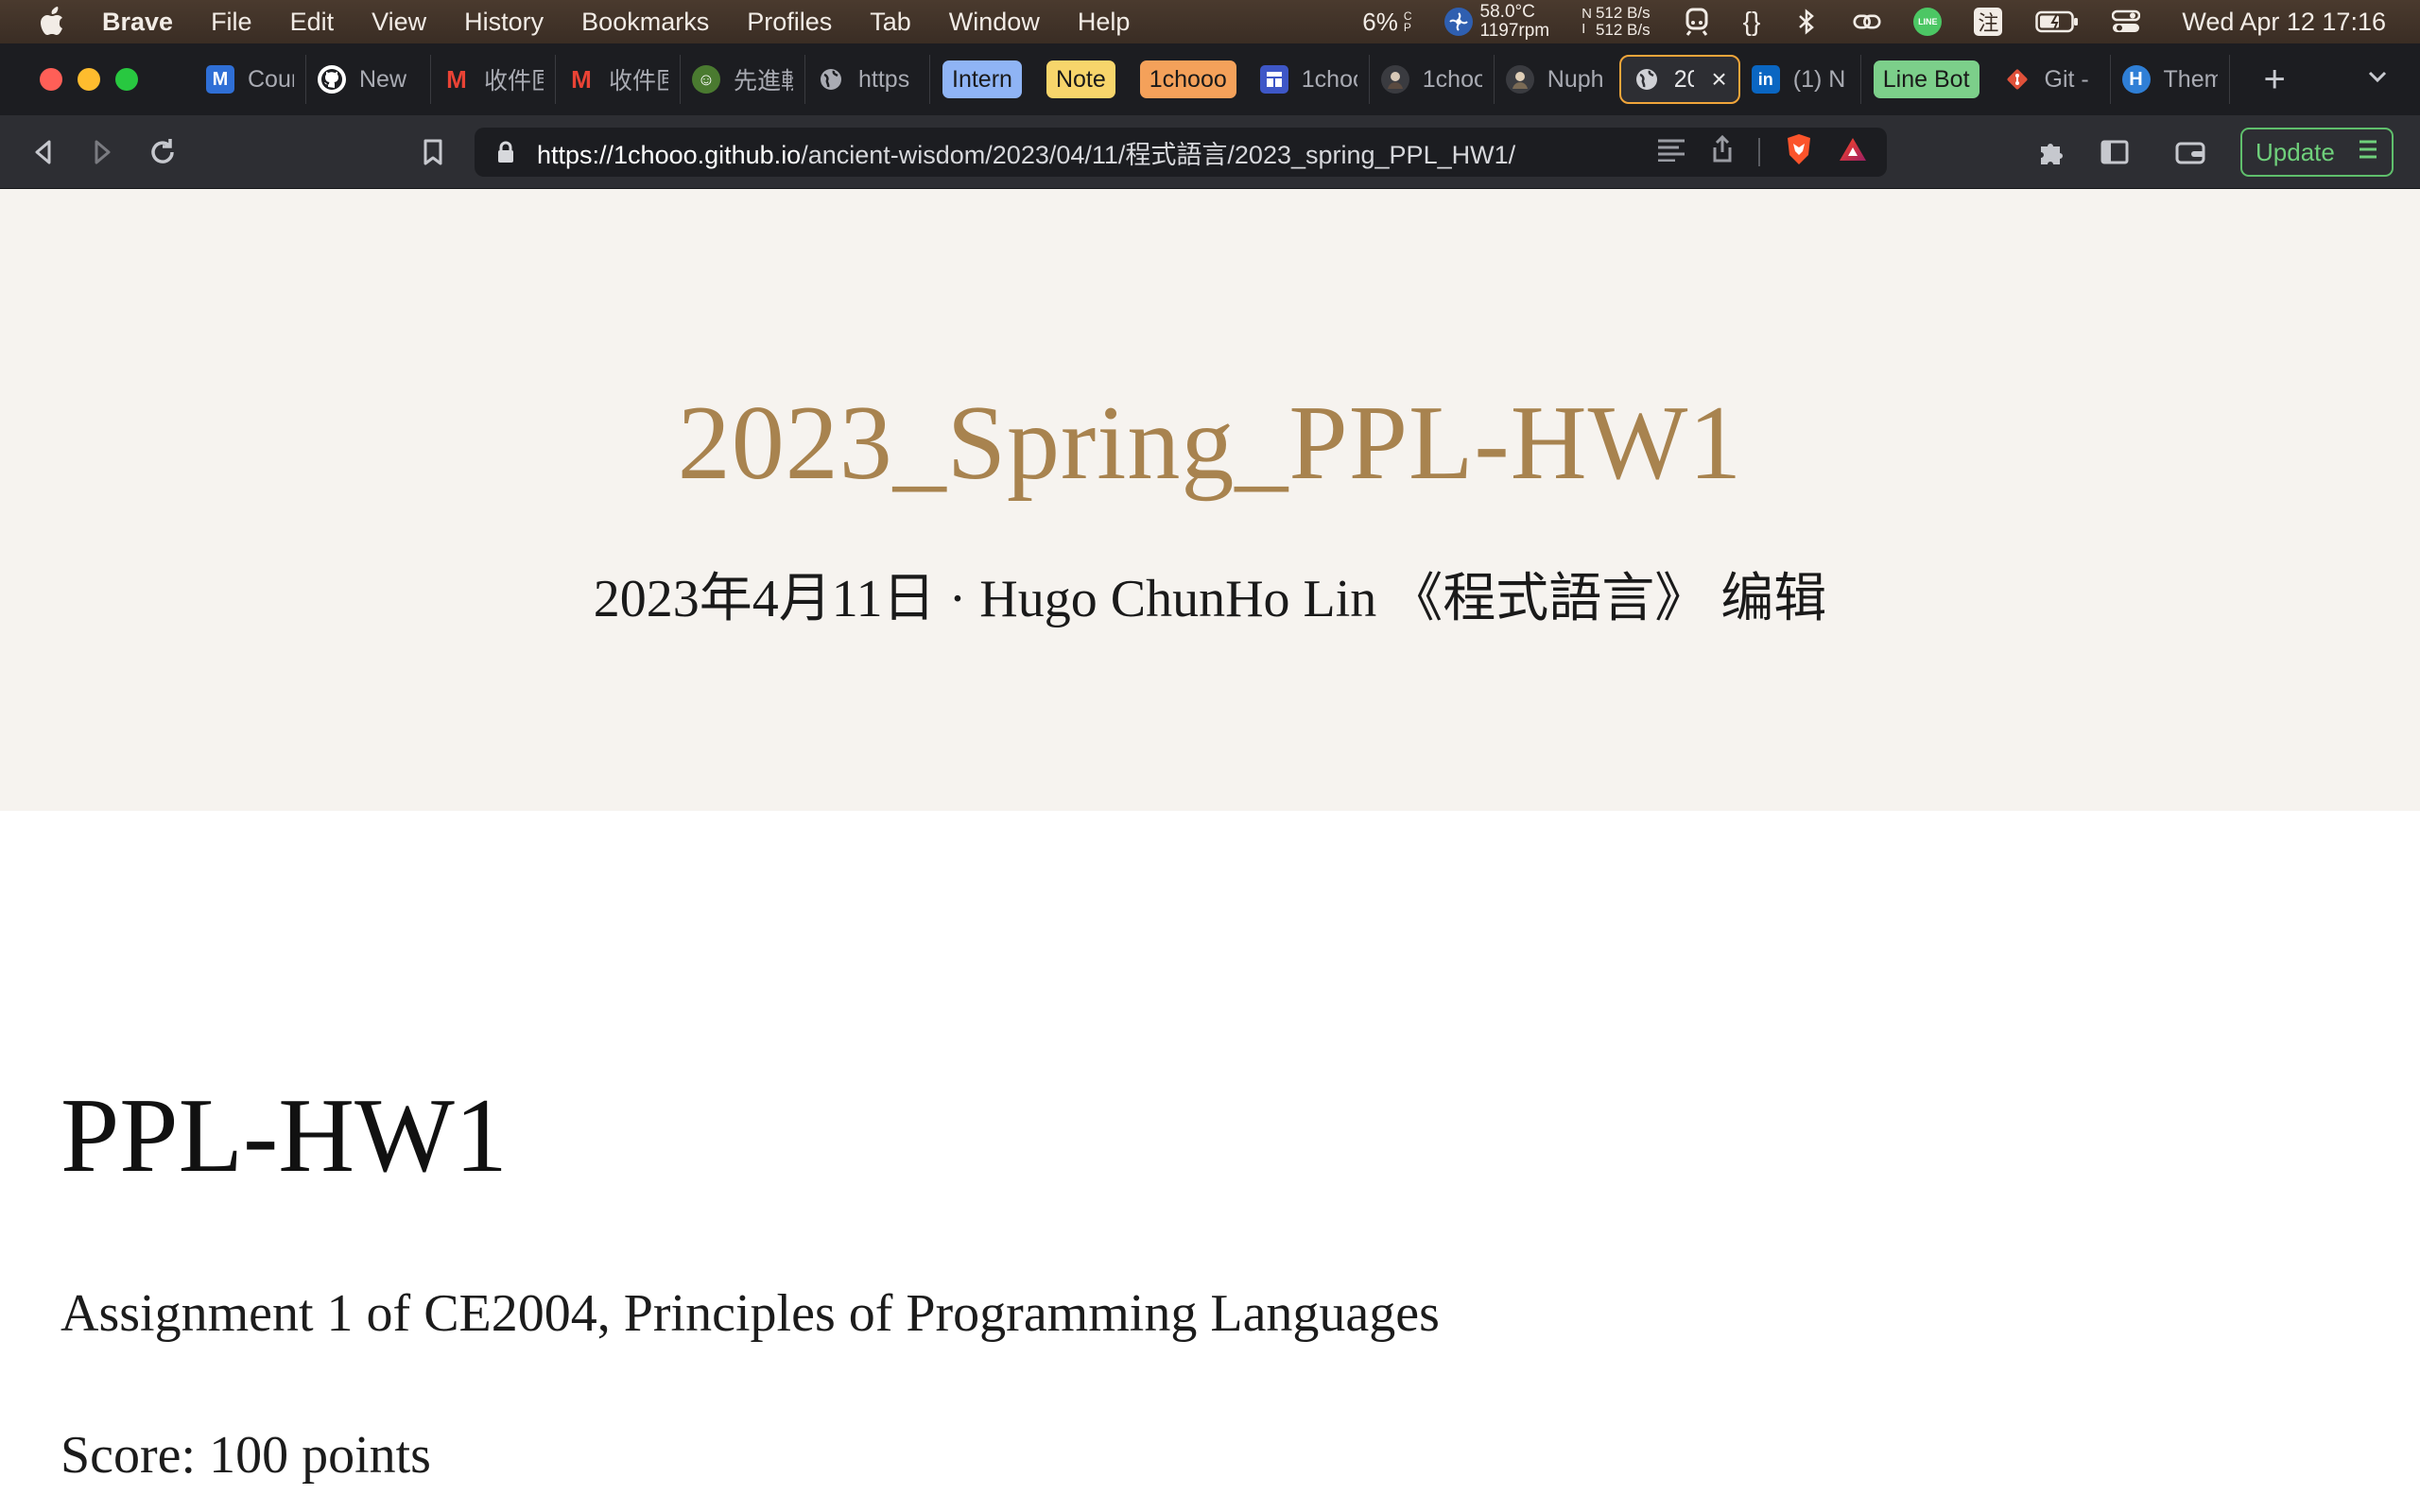 The width and height of the screenshot is (2420, 1512). I want to click on zoom-window-button, so click(126, 79).